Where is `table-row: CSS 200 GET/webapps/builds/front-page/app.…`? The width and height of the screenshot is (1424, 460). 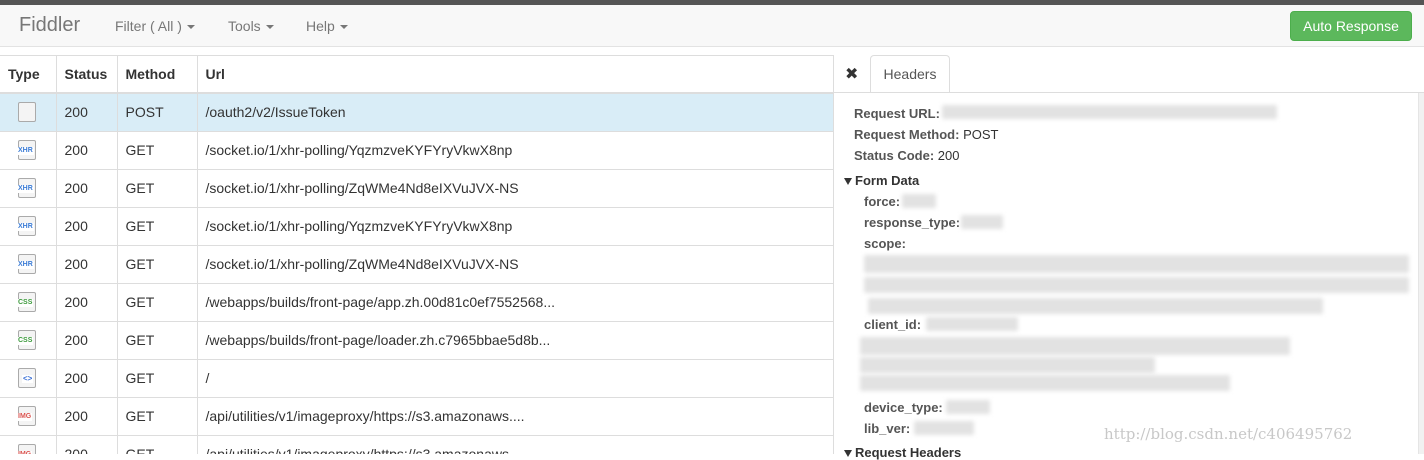 table-row: CSS 200 GET/webapps/builds/front-page/app.… is located at coordinates (416, 301).